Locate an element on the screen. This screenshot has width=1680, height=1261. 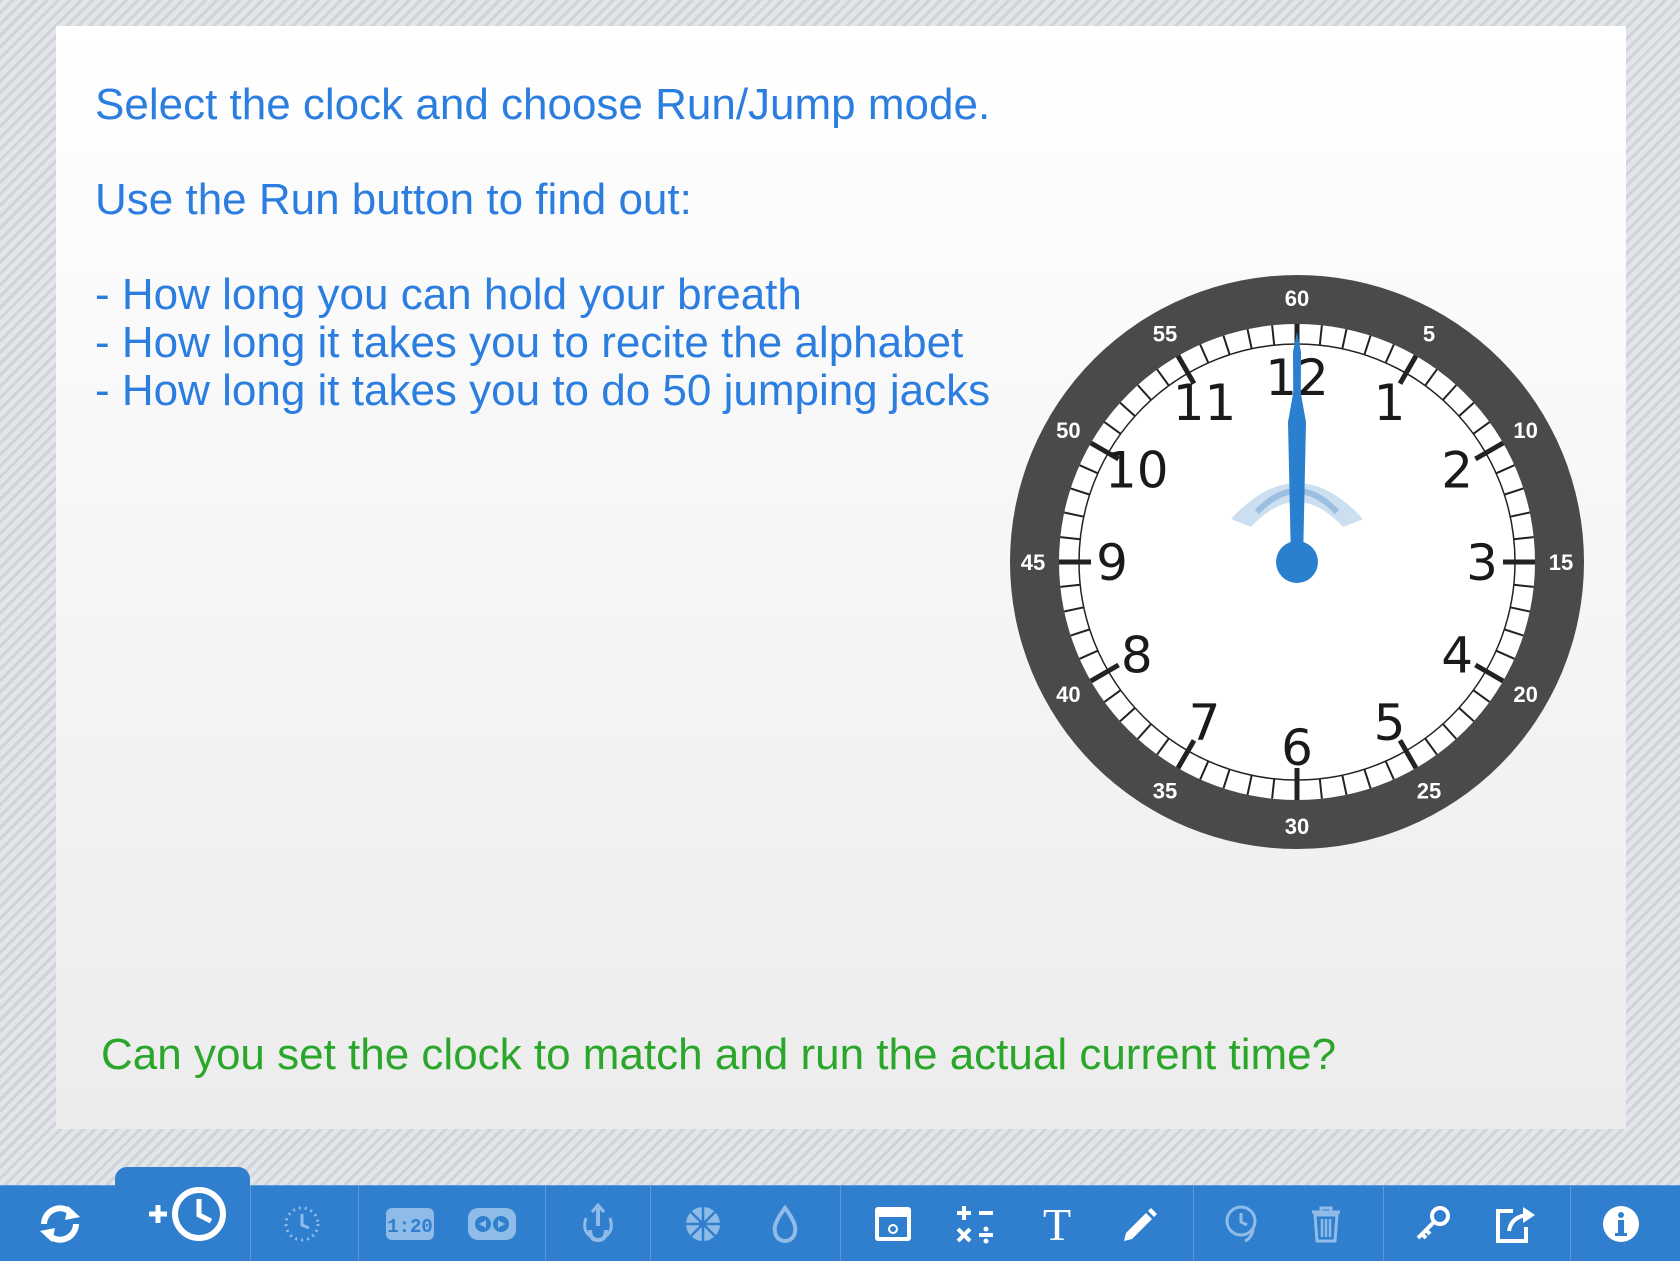
svg-text: T is located at coordinates (1057, 1224).